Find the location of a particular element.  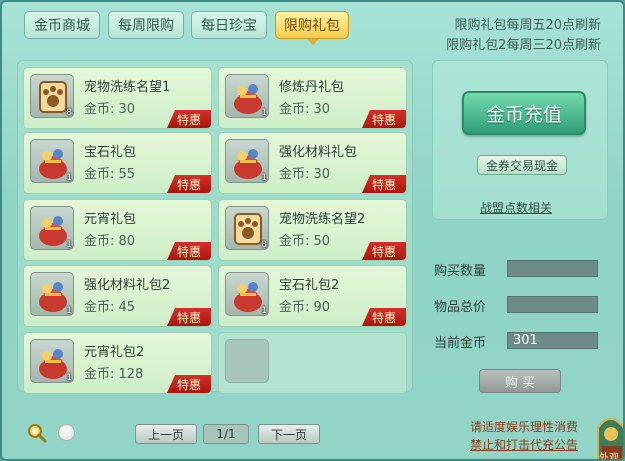

item-name: 宠物洗练名望1 is located at coordinates (127, 87).